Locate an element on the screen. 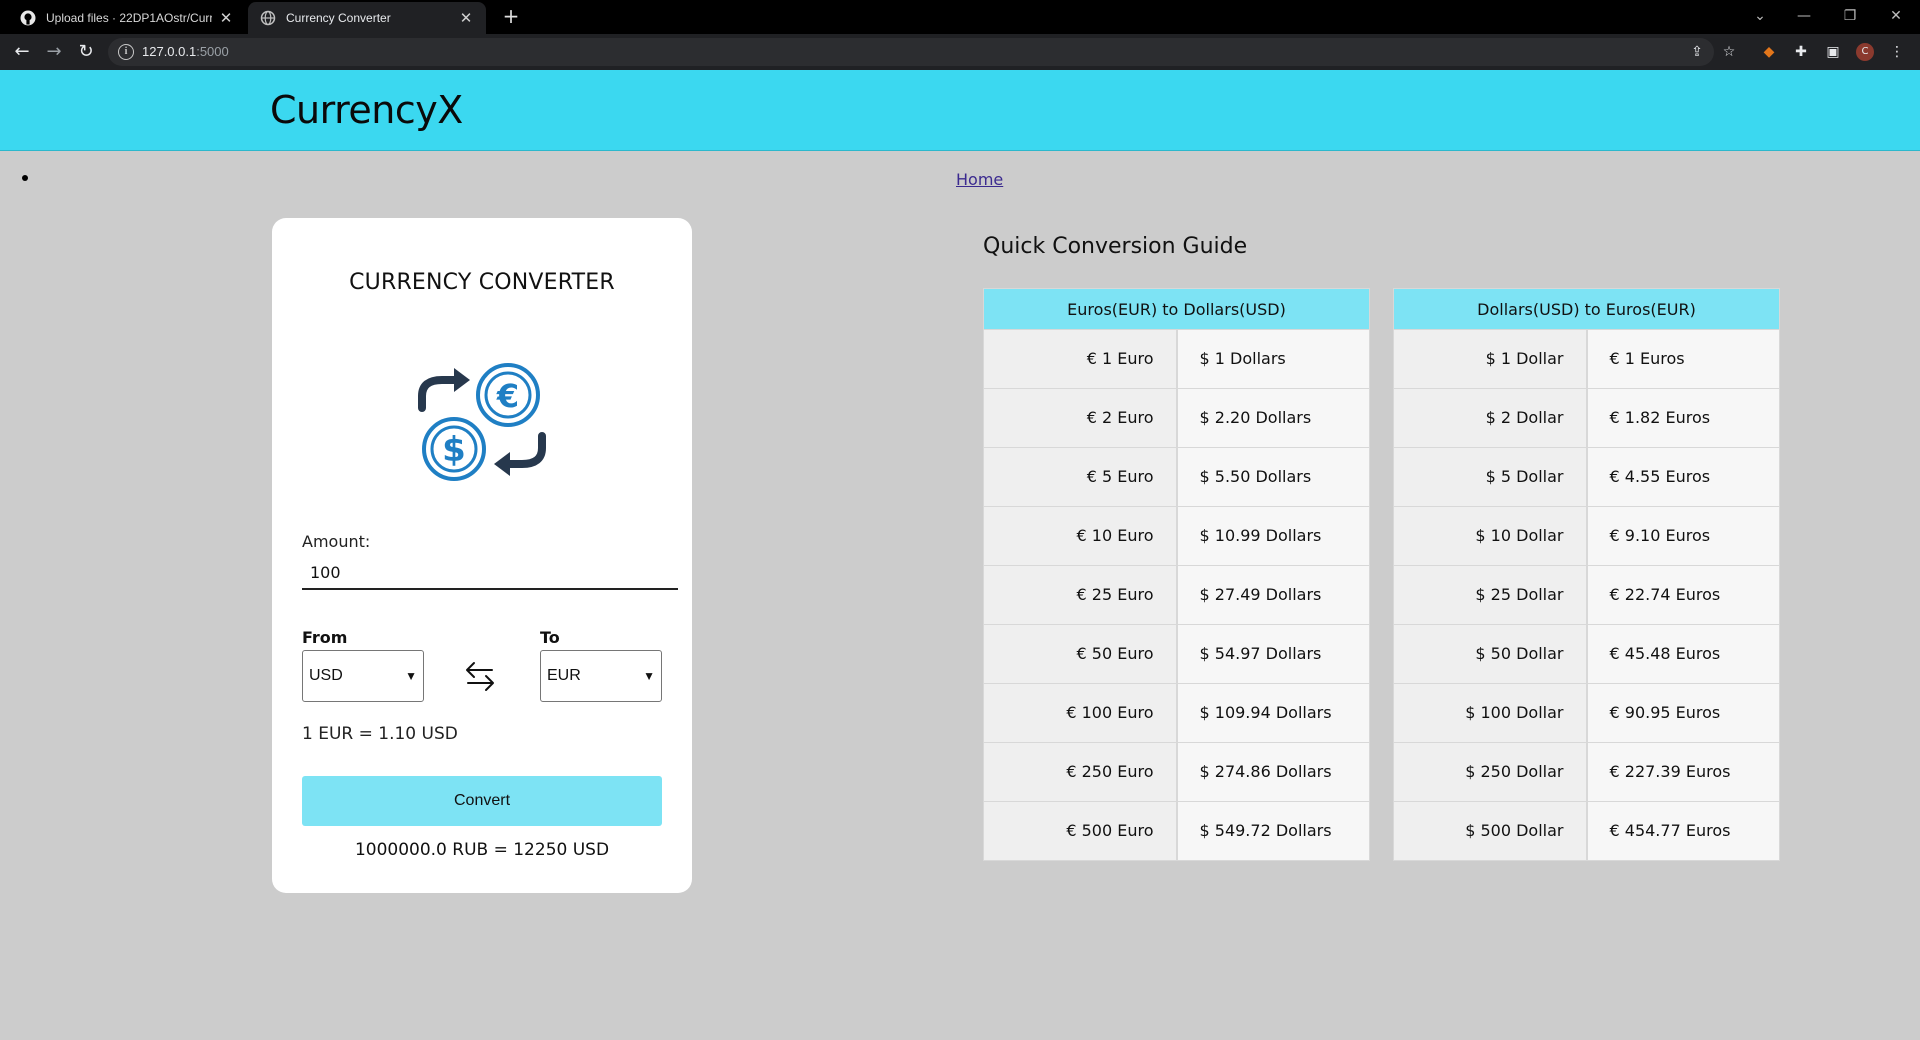  profile-avatar: C is located at coordinates (1865, 52).